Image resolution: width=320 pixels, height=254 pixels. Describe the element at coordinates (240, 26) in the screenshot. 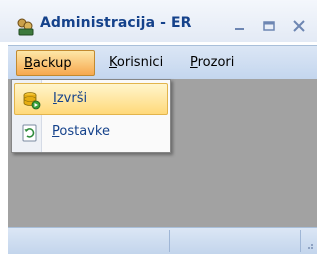

I see `minimize-icon` at that location.